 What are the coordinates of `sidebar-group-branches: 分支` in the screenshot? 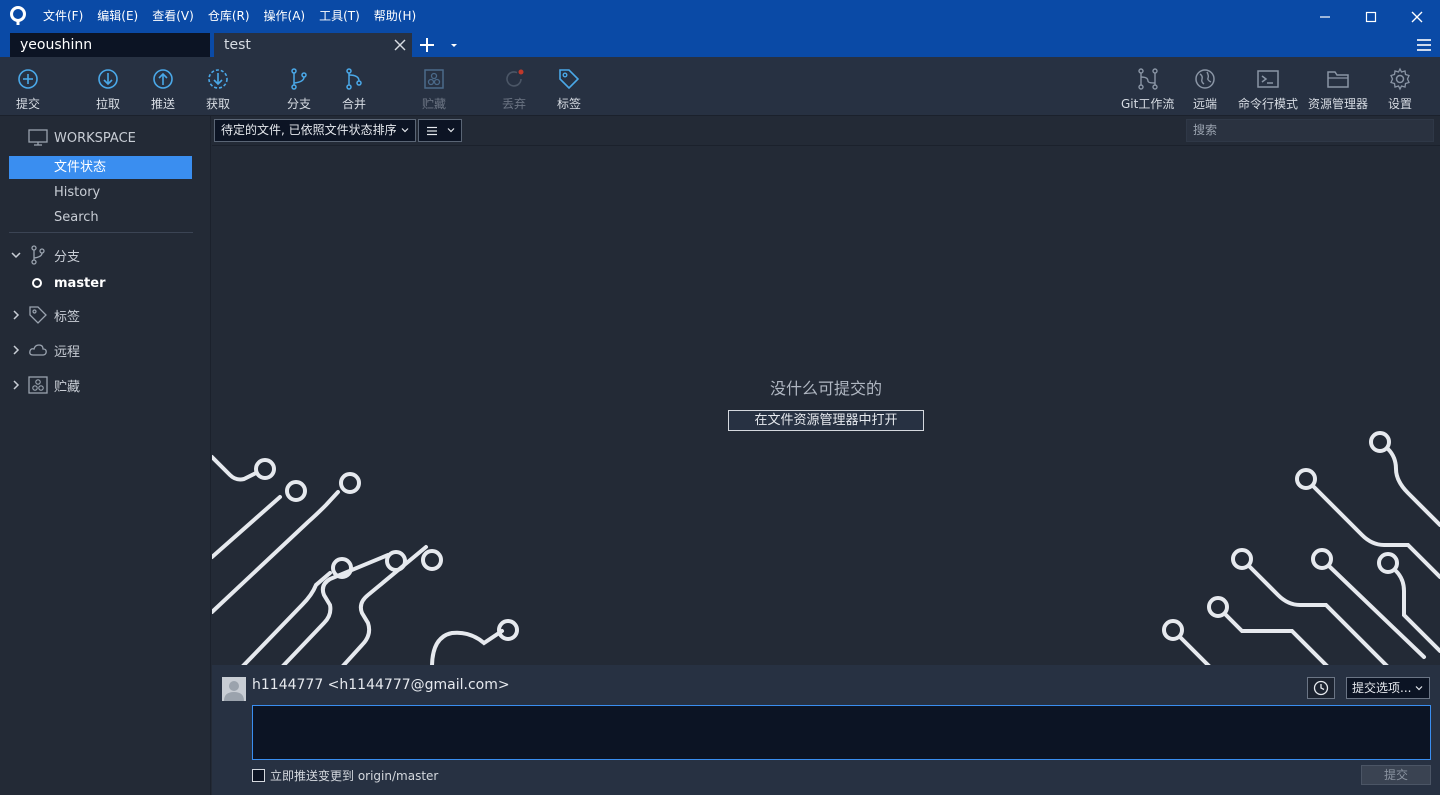 It's located at (45, 255).